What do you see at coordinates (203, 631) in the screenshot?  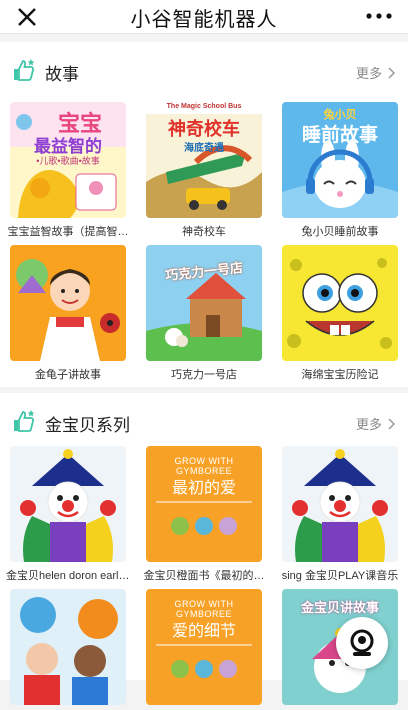 I see `cover-title: 爱的细节` at bounding box center [203, 631].